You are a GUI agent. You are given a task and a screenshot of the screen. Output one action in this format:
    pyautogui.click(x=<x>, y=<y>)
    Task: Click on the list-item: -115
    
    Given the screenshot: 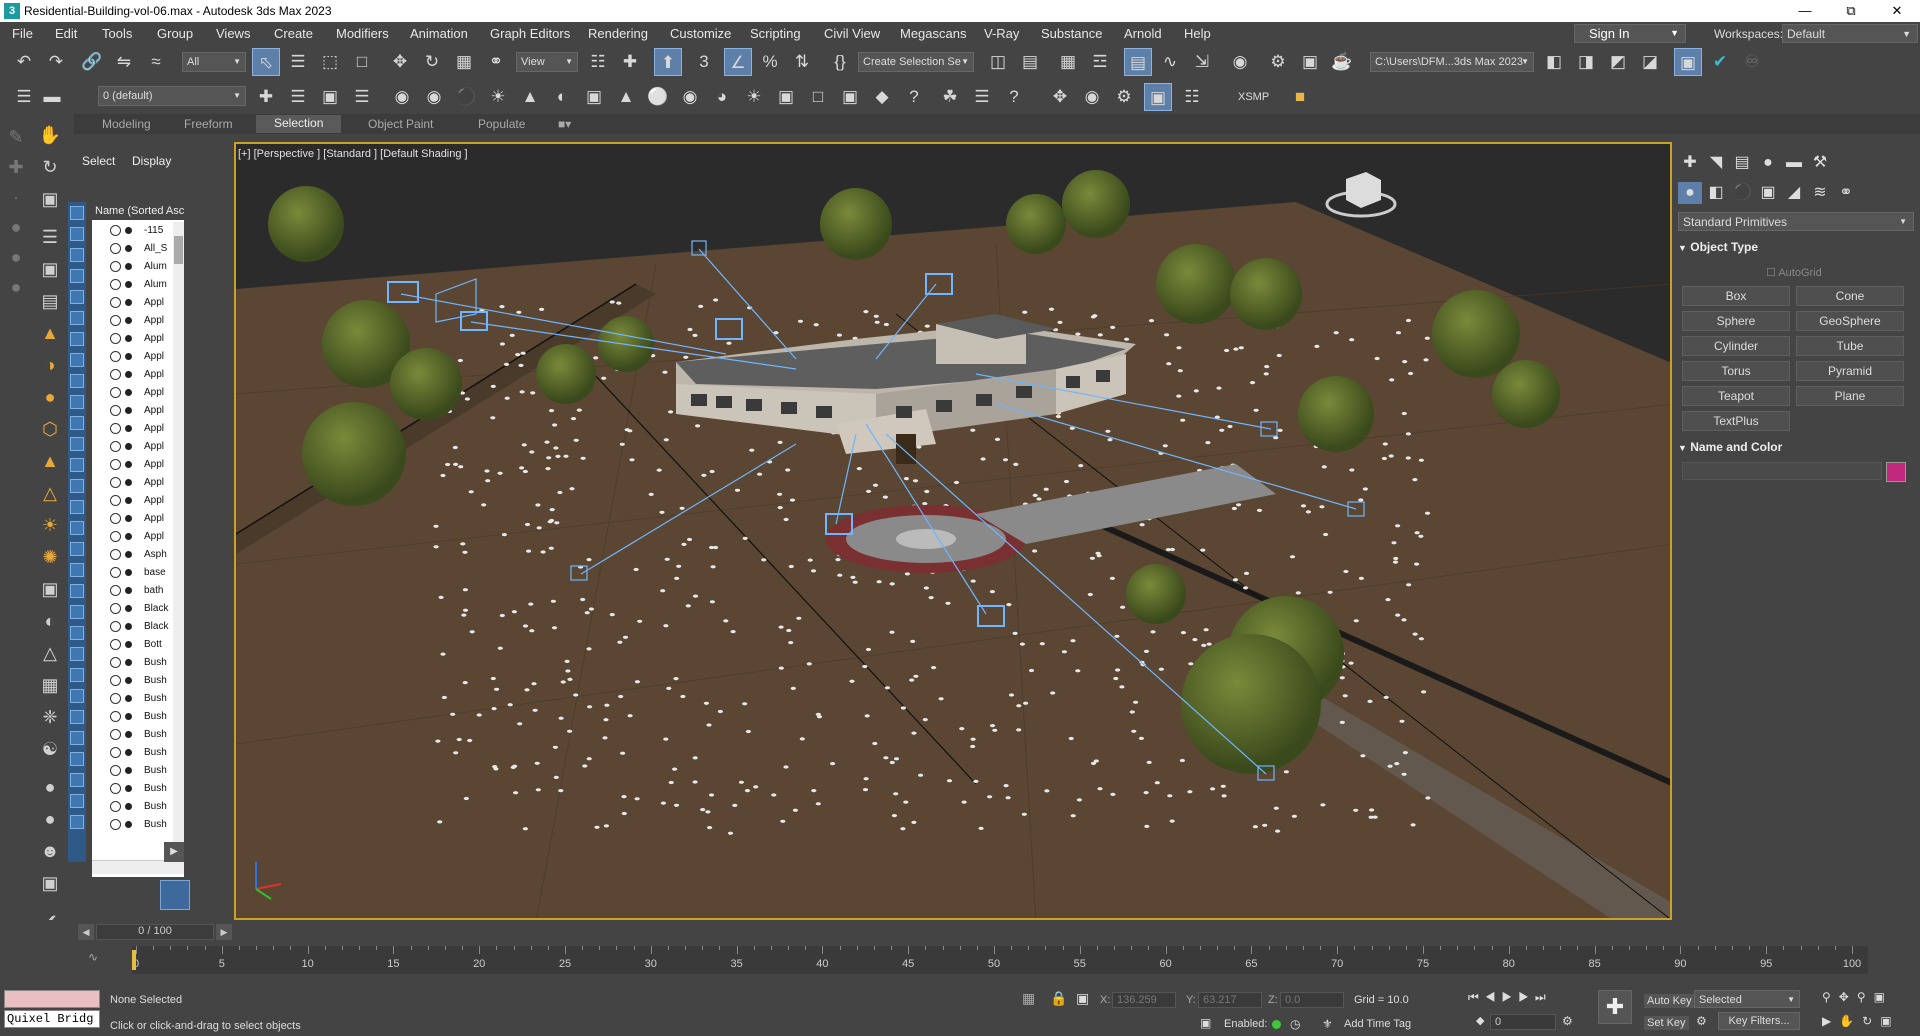 What is the action you would take?
    pyautogui.click(x=138, y=231)
    